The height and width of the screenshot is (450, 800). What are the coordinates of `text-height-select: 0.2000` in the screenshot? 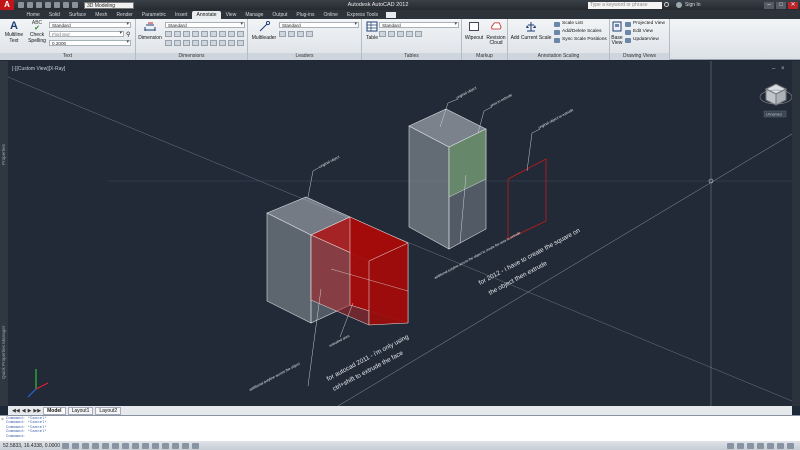 It's located at (90, 43).